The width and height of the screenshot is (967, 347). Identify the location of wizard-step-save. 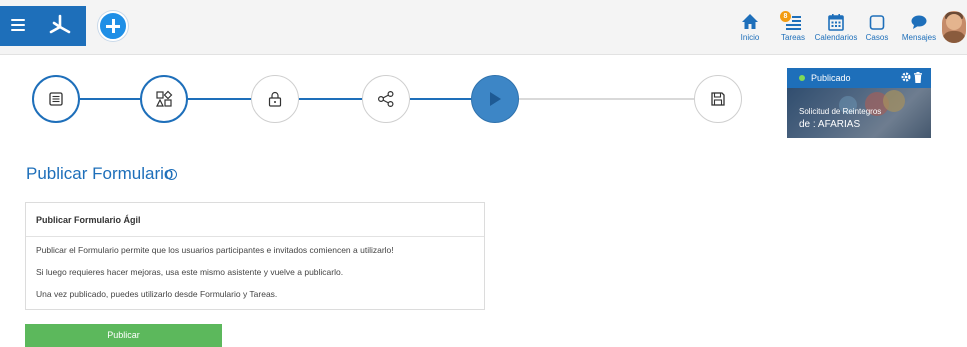
(718, 99).